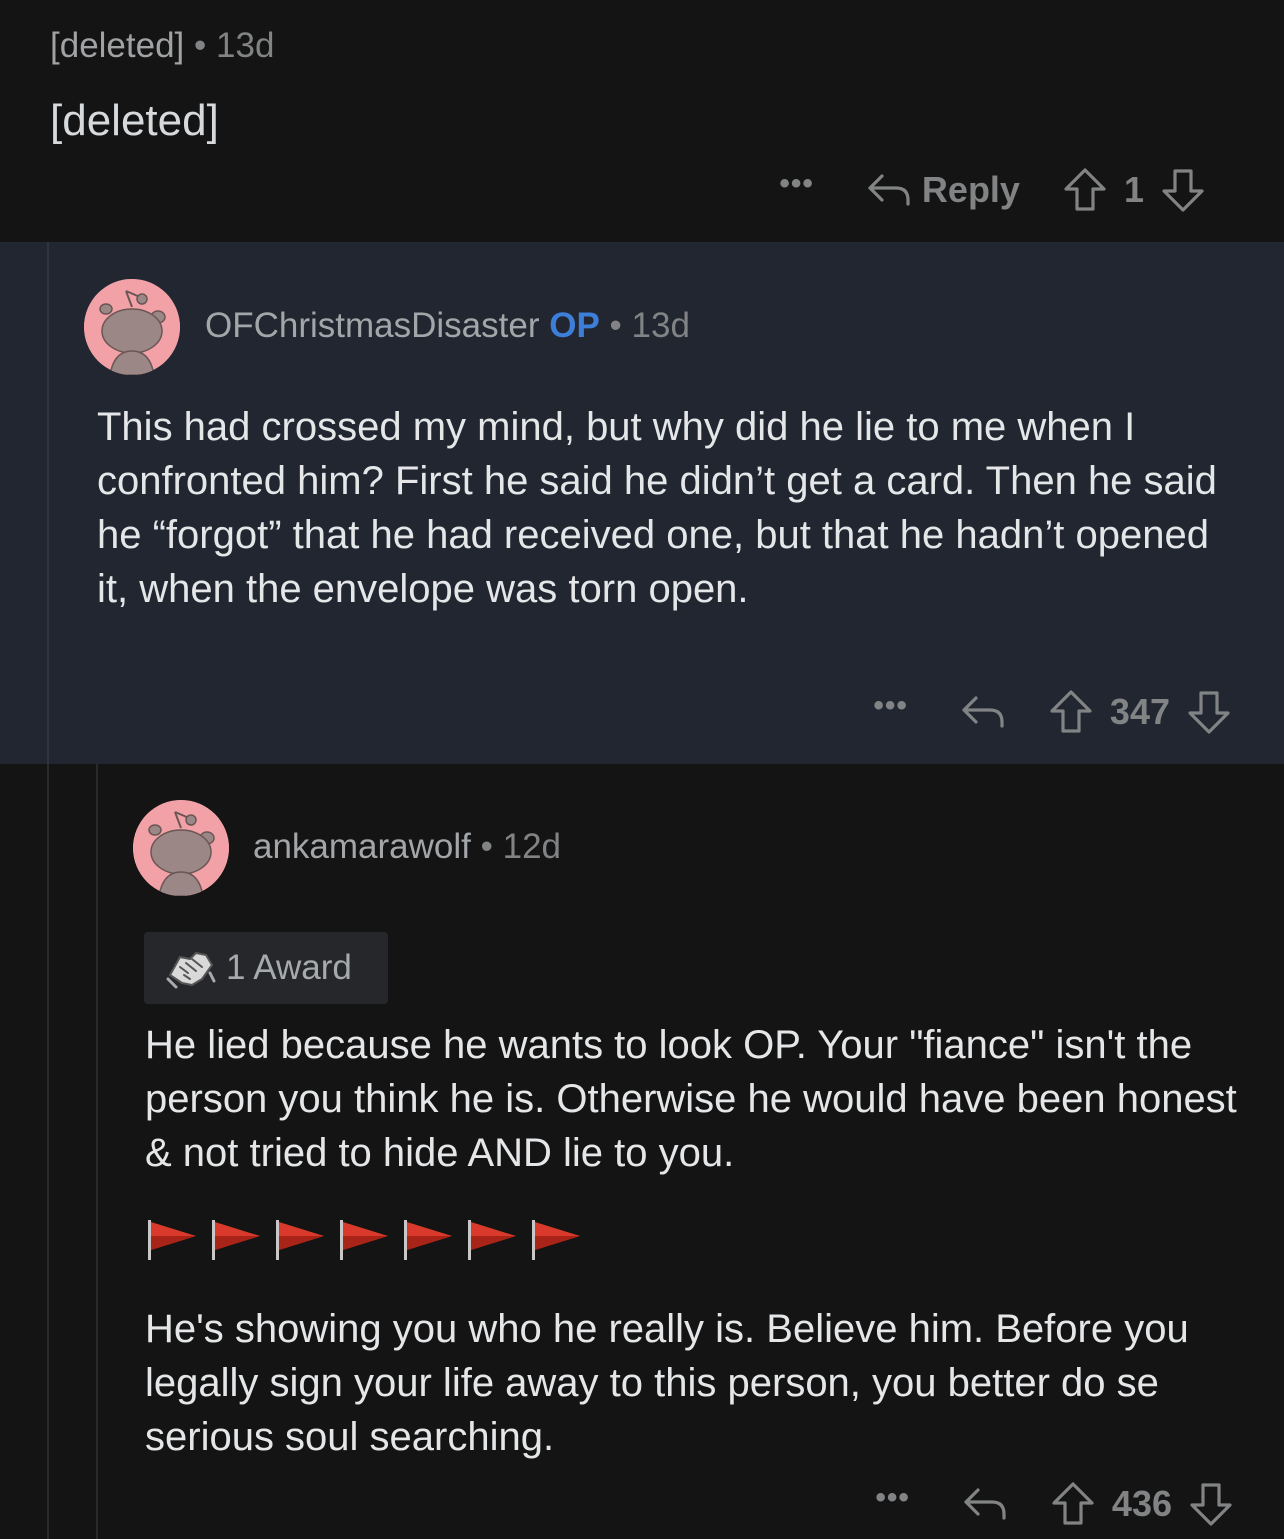 The height and width of the screenshot is (1539, 1284). I want to click on comment-actions: ••• 436, so click(1054, 1504).